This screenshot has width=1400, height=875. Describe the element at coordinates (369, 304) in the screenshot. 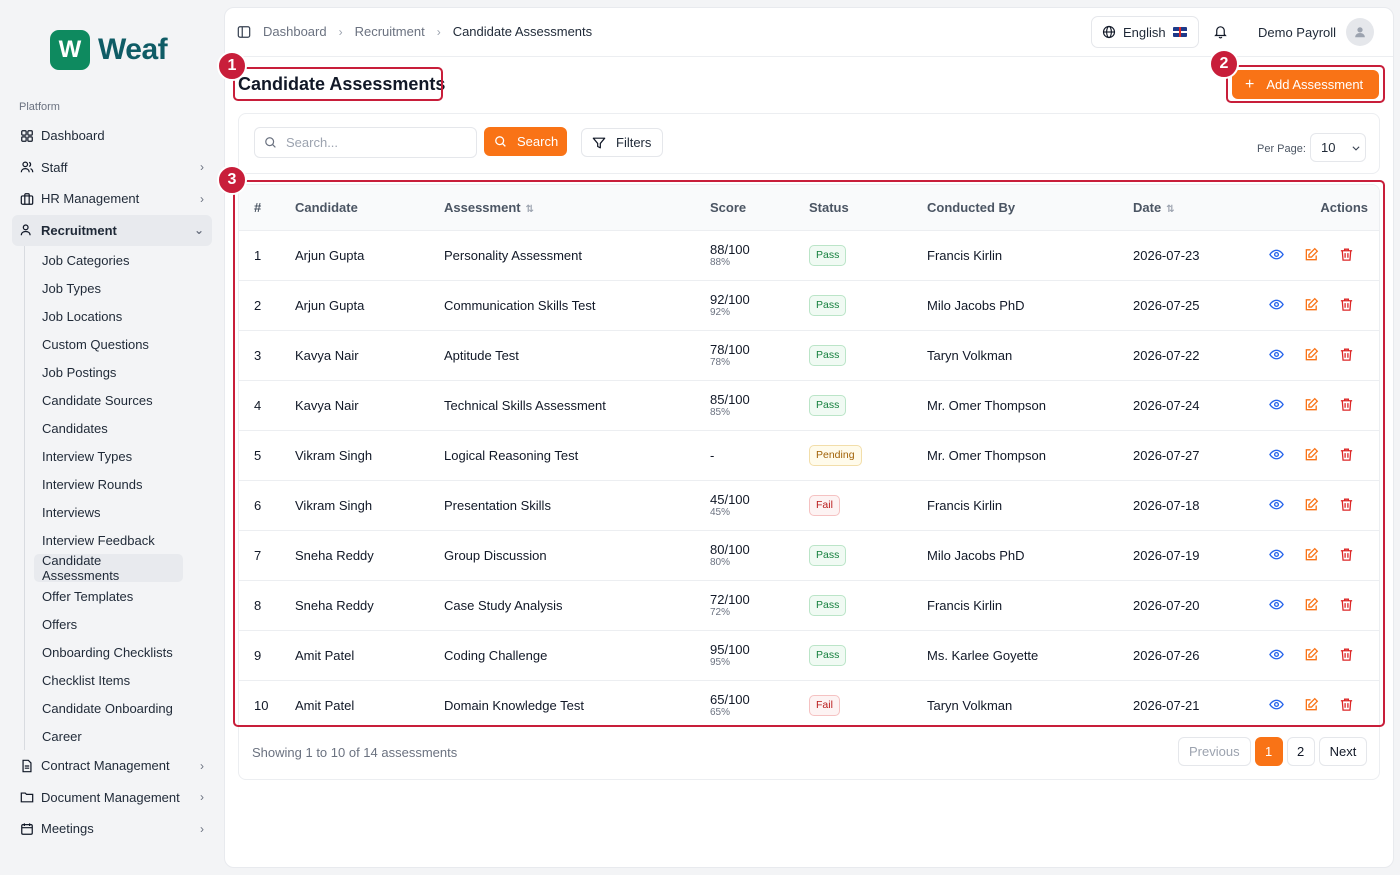

I see `cell-candidate: Arjun Gupta` at that location.